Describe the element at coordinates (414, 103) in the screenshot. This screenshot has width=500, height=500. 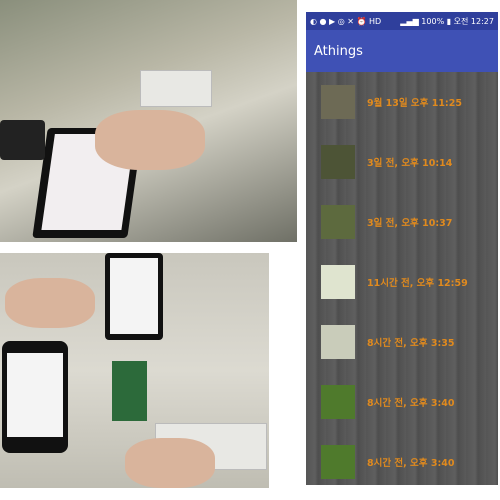
I see `timestamp: 9월 13일 오후 11:25` at that location.